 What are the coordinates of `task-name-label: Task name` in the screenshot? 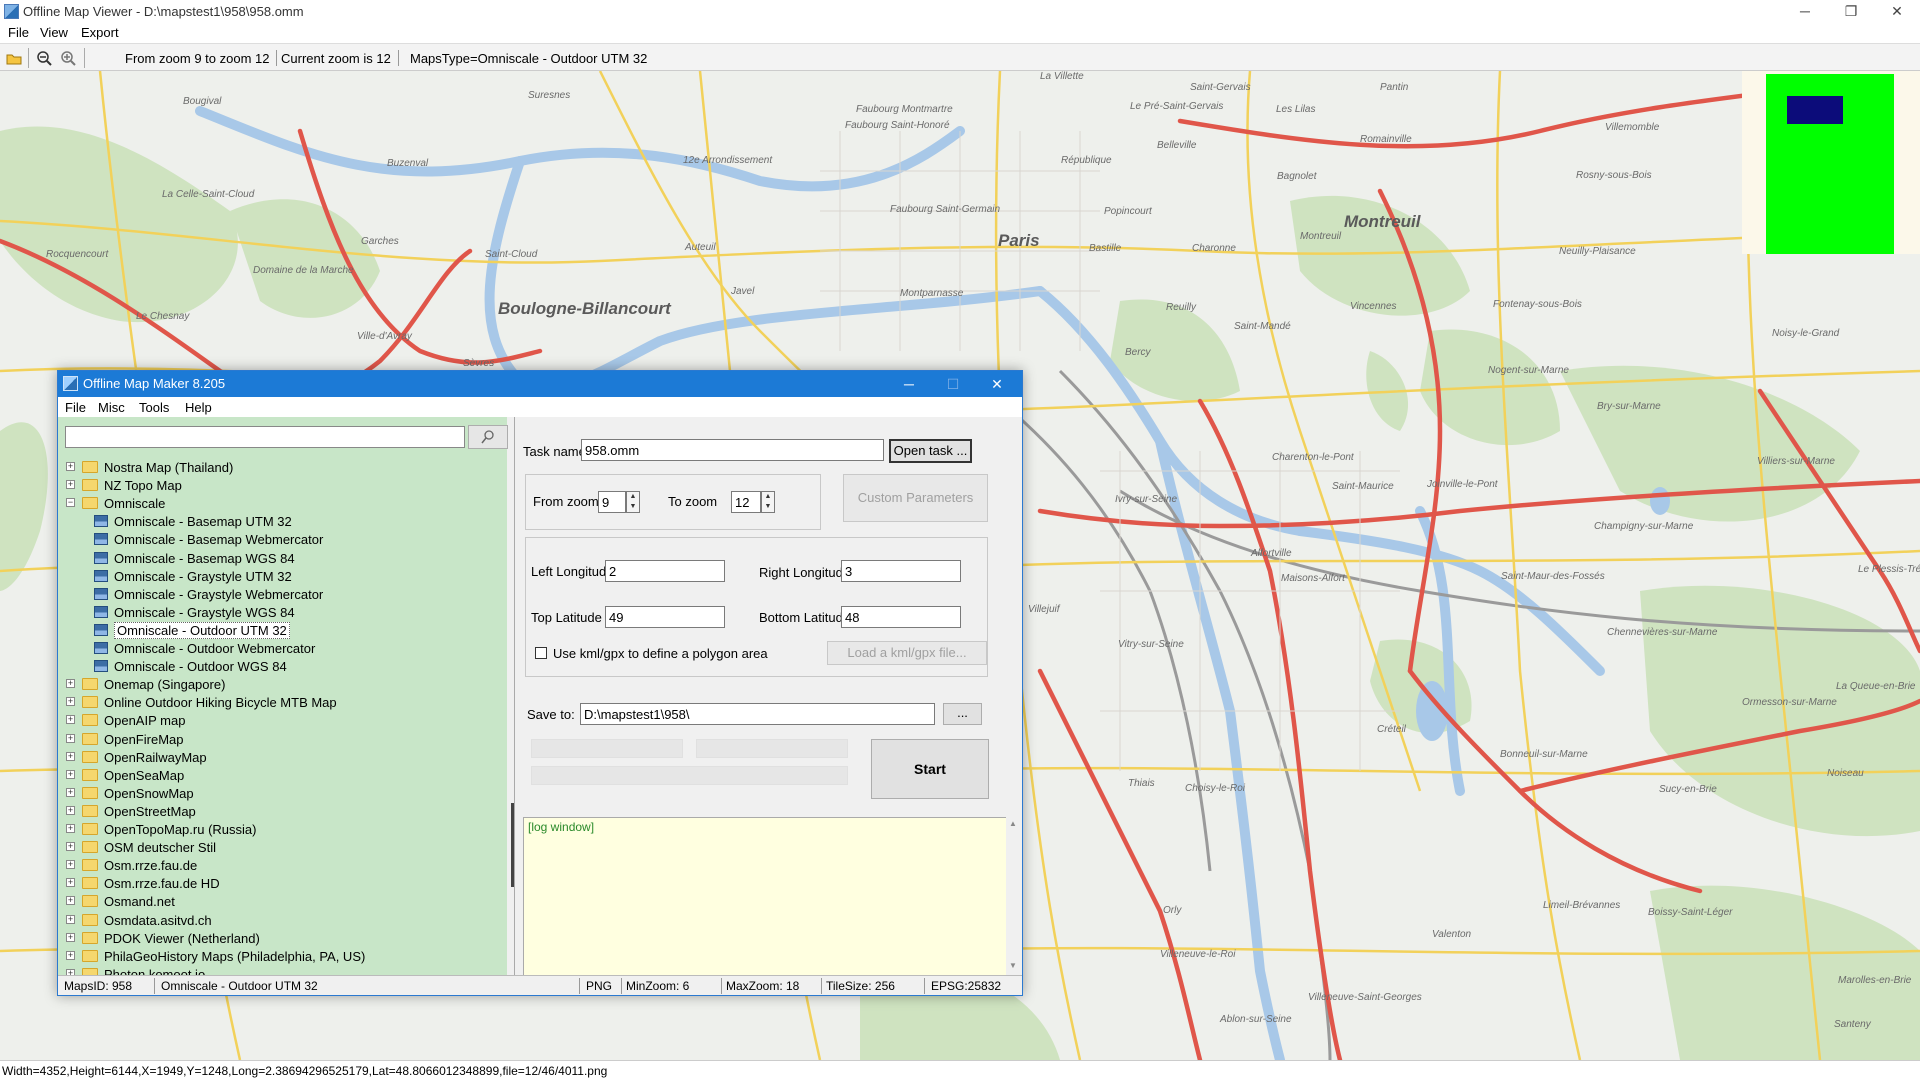 It's located at (554, 451).